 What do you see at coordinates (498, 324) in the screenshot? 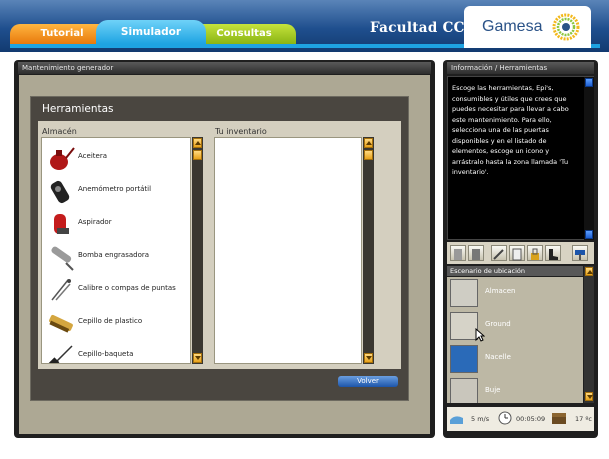
I see `scenario-label: Ground` at bounding box center [498, 324].